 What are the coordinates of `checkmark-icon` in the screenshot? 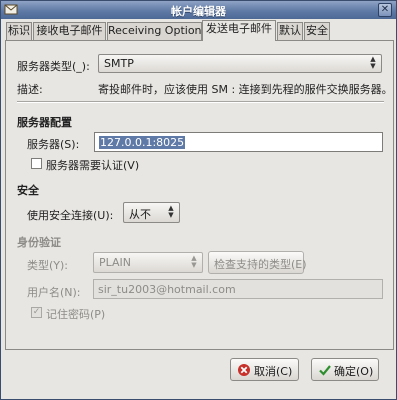 It's located at (325, 370).